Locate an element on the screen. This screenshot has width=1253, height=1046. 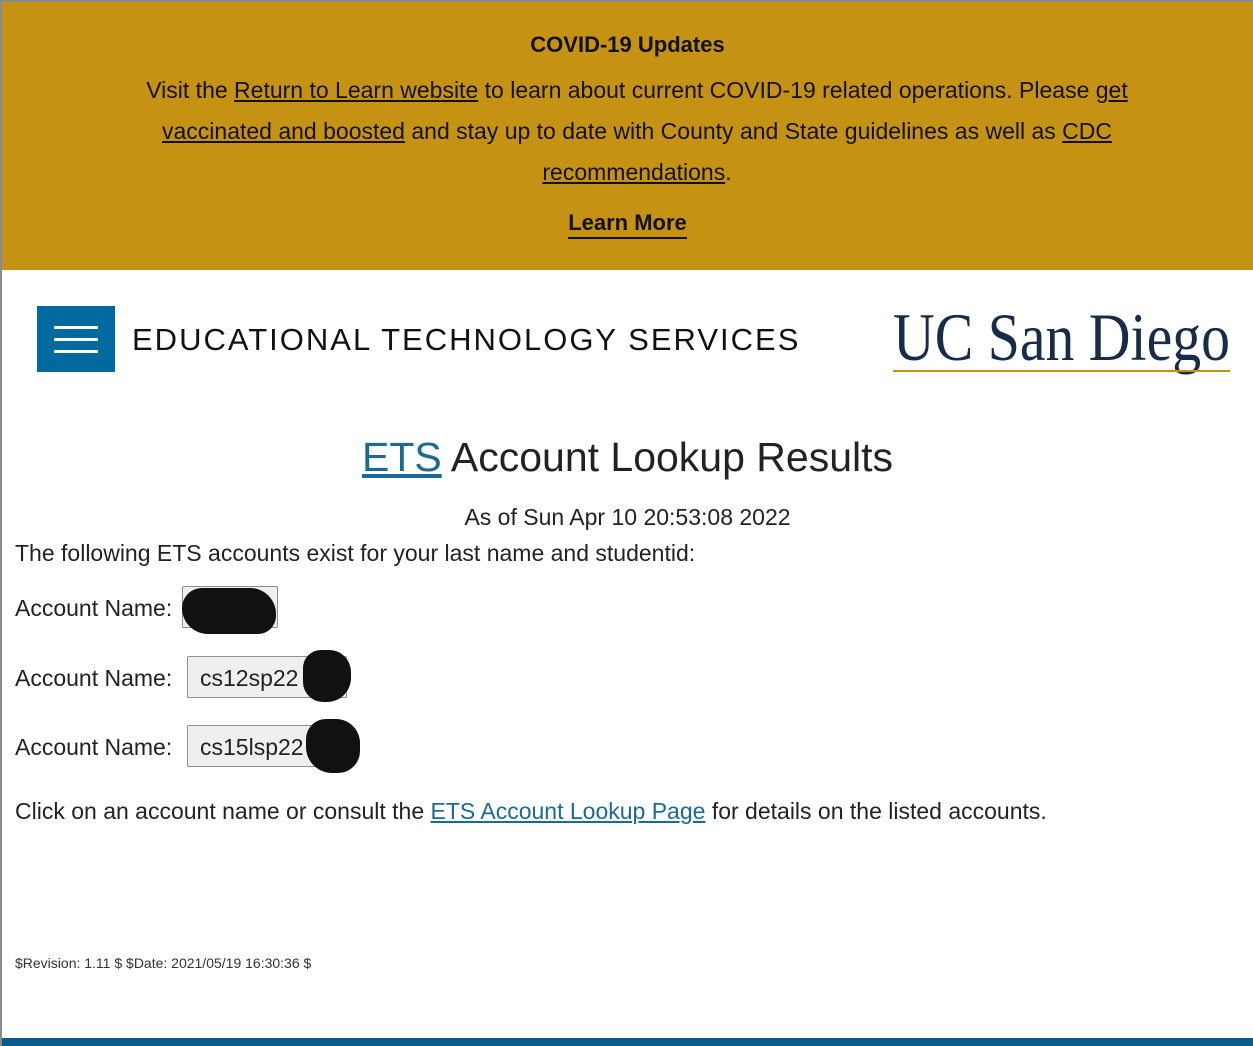
site-name: EDUCATIONAL TECHNOLOGY SERVICES is located at coordinates (466, 339).